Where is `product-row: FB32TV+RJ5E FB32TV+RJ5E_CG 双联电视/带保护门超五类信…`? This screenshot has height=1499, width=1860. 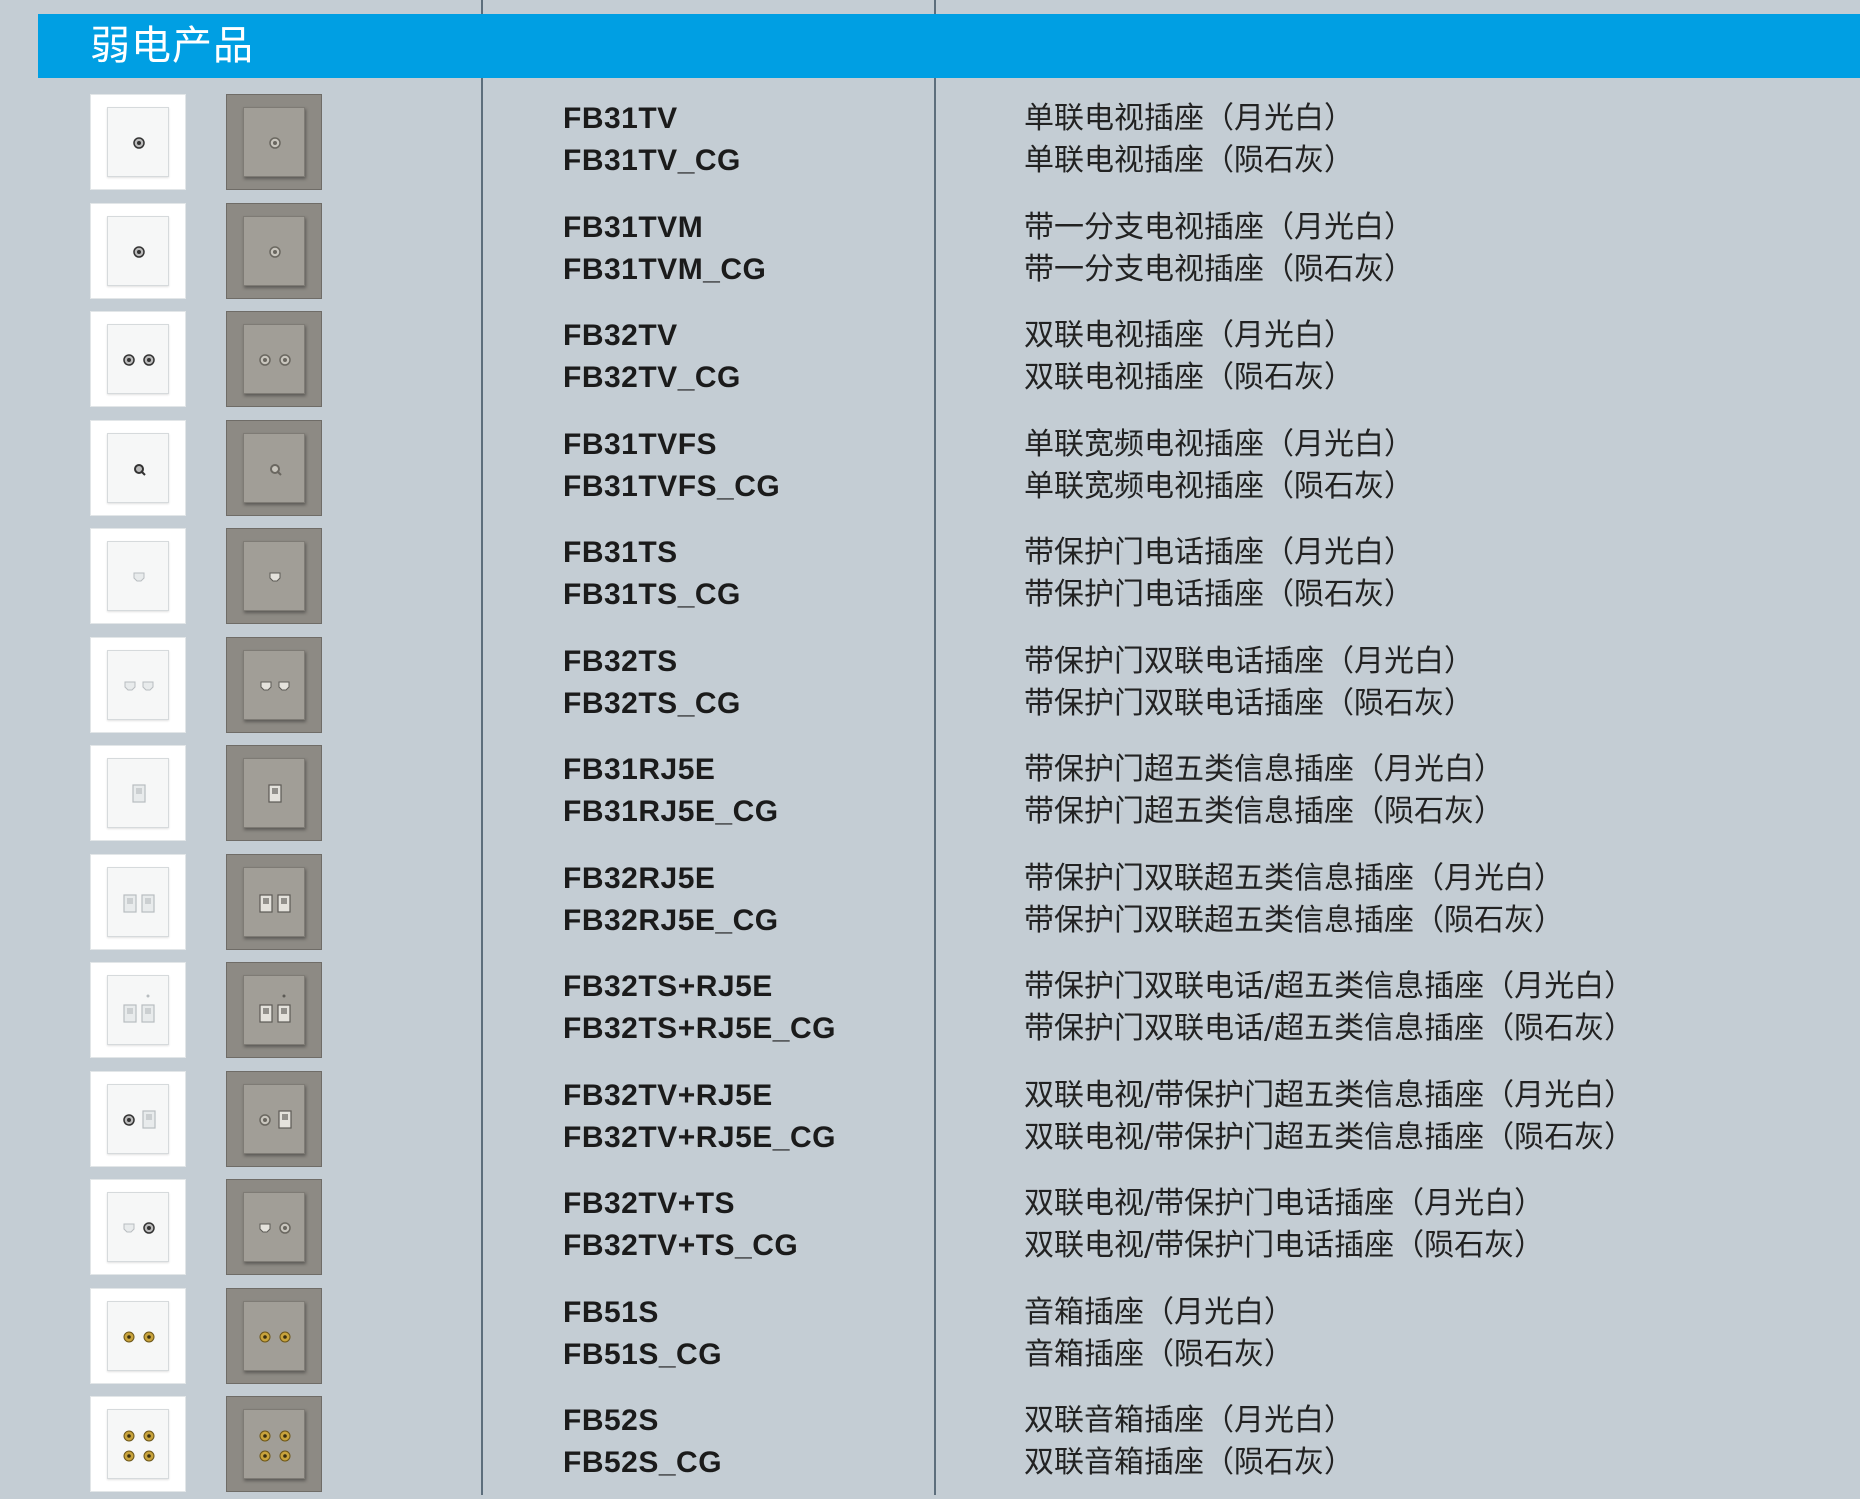 product-row: FB32TV+RJ5E FB32TV+RJ5E_CG 双联电视/带保护门超五类信… is located at coordinates (930, 1119).